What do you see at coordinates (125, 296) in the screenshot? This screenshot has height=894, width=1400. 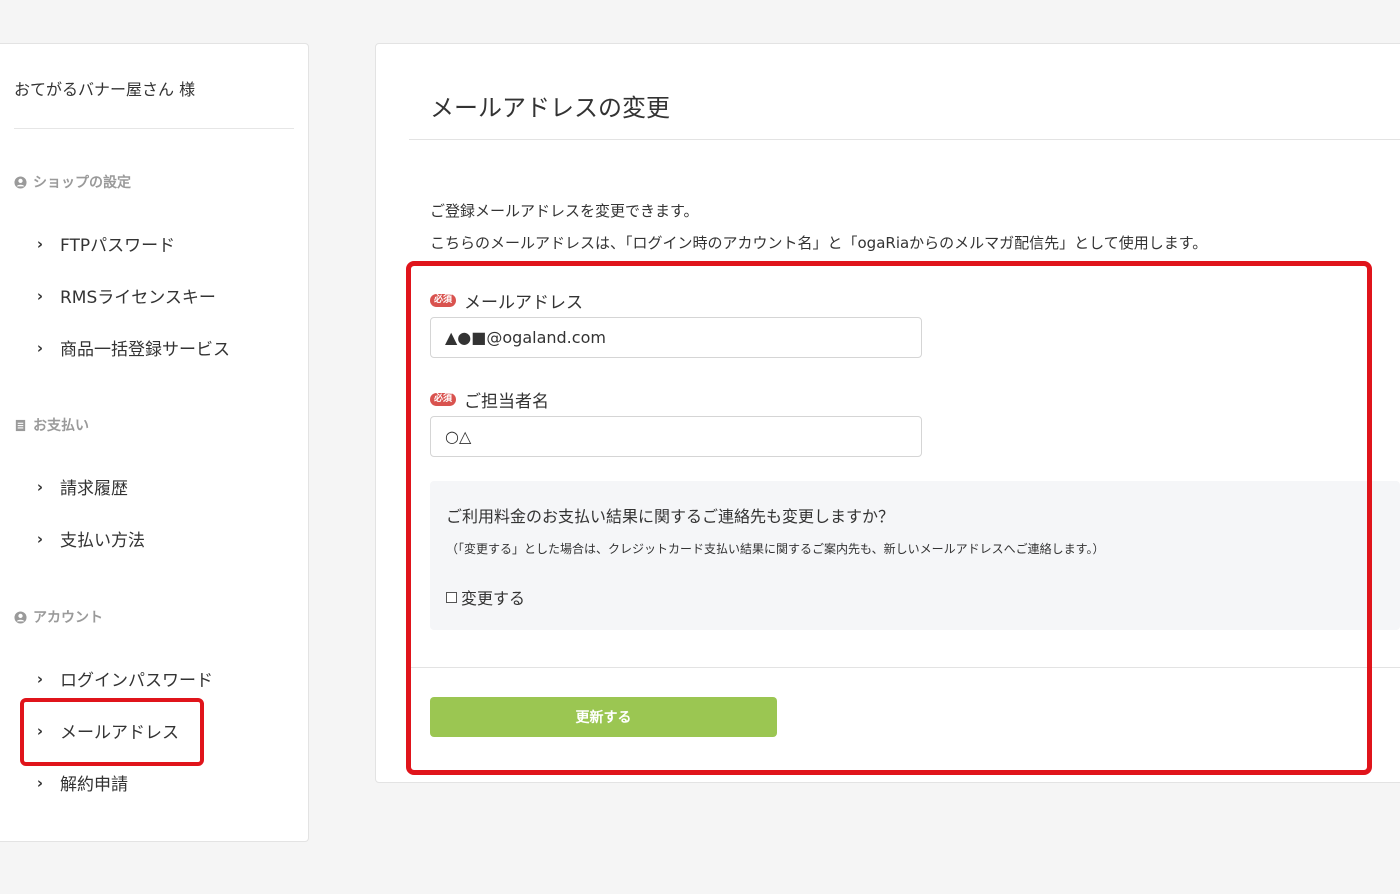 I see `sidebar-item-rms-license-key: › RMSライセンスキー` at bounding box center [125, 296].